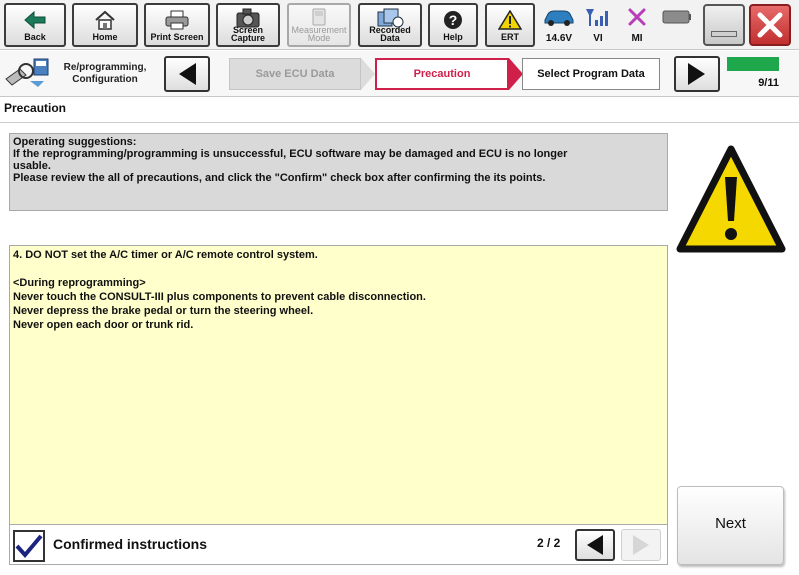 Image resolution: width=799 pixels, height=575 pixels. Describe the element at coordinates (295, 74) in the screenshot. I see `step-save-ecu-data: Save ECU Data` at that location.